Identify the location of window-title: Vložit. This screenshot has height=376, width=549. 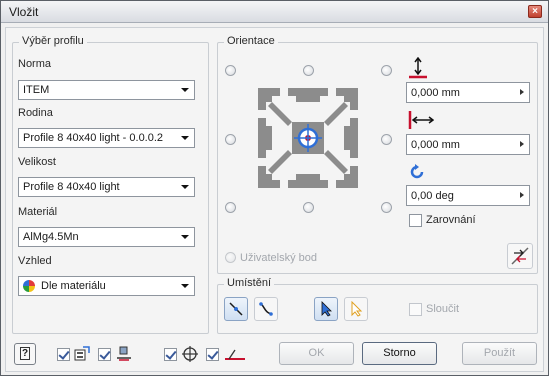
(24, 12).